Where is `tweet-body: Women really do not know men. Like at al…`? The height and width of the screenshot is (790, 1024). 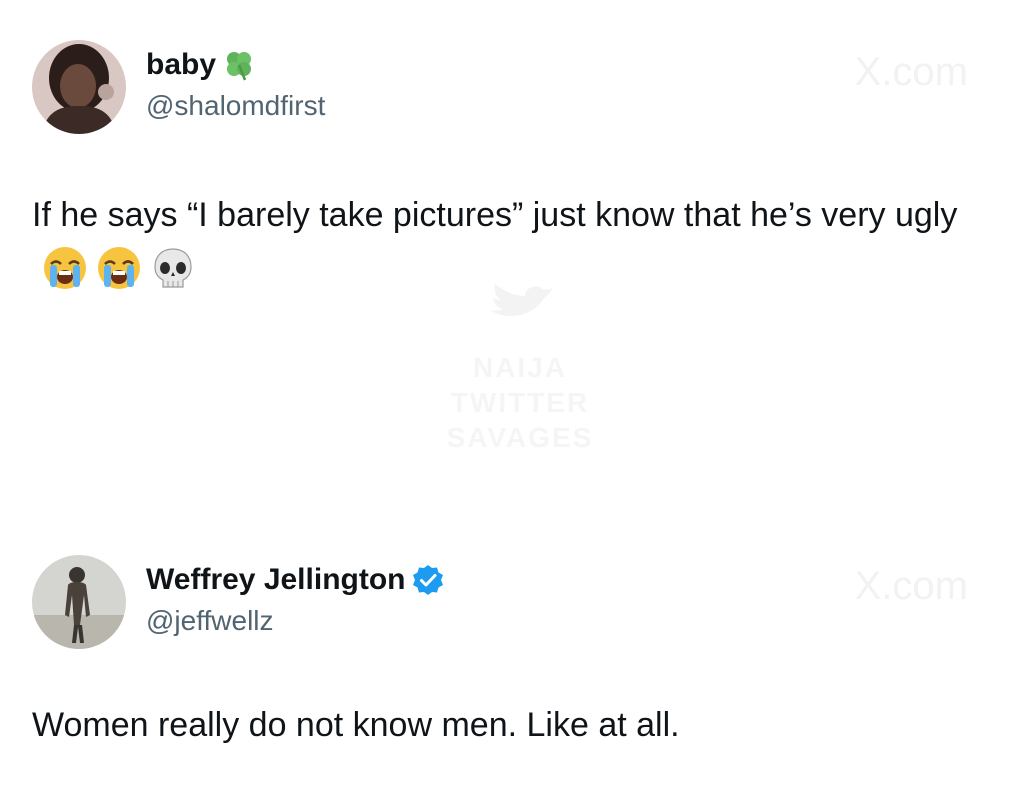 tweet-body: Women really do not know men. Like at al… is located at coordinates (356, 725).